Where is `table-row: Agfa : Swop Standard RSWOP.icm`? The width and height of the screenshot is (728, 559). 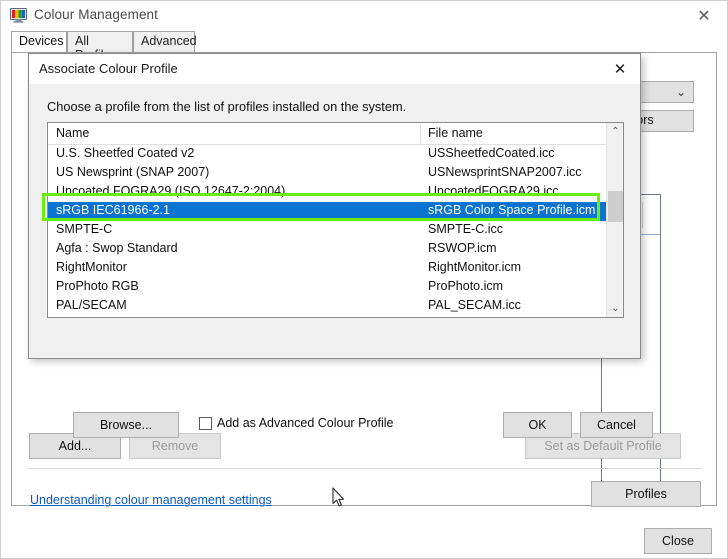
table-row: Agfa : Swop Standard RSWOP.icm is located at coordinates (335, 249).